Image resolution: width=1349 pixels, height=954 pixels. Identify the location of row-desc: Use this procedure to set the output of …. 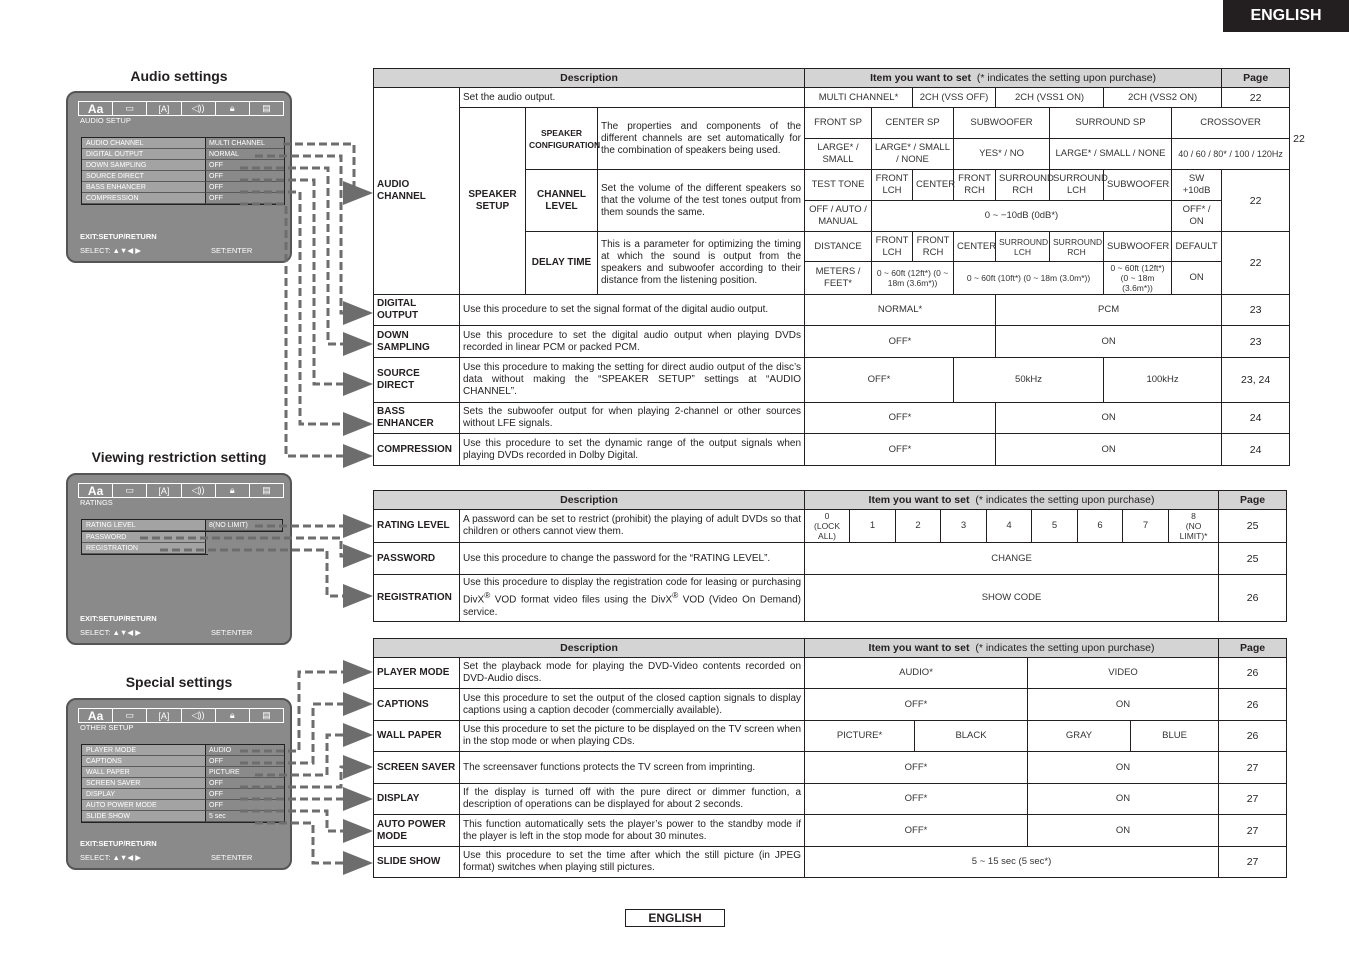
(632, 704).